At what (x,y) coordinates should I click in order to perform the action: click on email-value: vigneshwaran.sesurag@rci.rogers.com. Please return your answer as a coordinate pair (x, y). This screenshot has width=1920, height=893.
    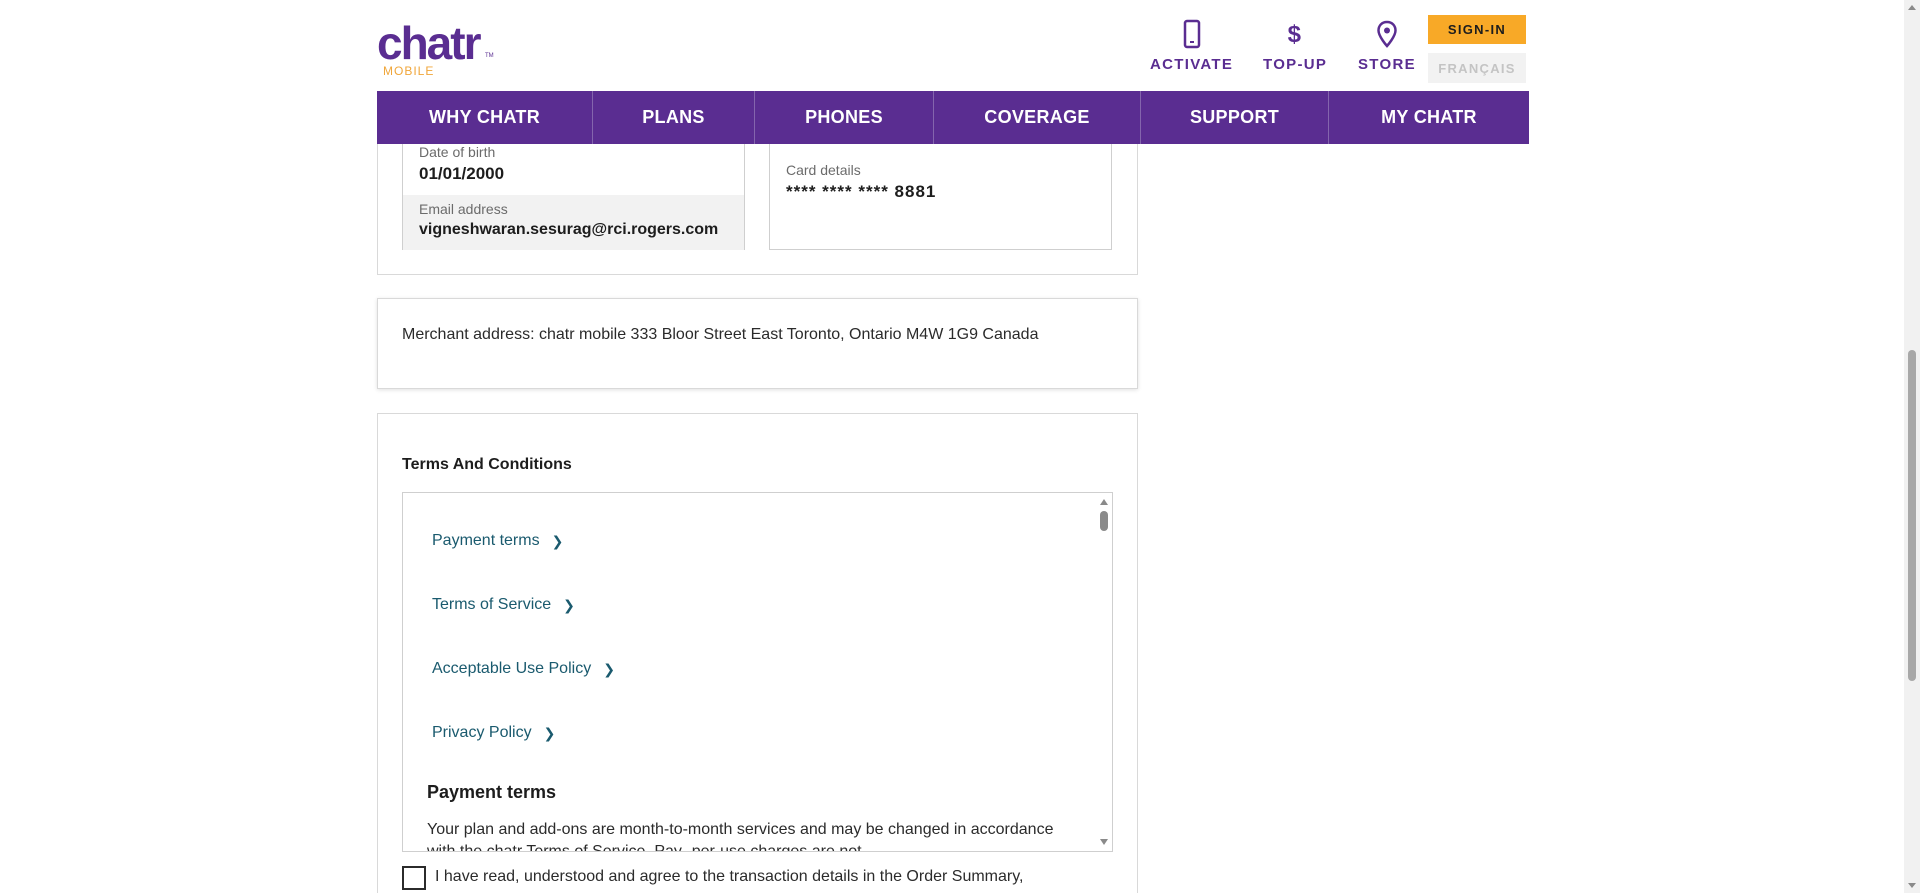
    Looking at the image, I should click on (569, 229).